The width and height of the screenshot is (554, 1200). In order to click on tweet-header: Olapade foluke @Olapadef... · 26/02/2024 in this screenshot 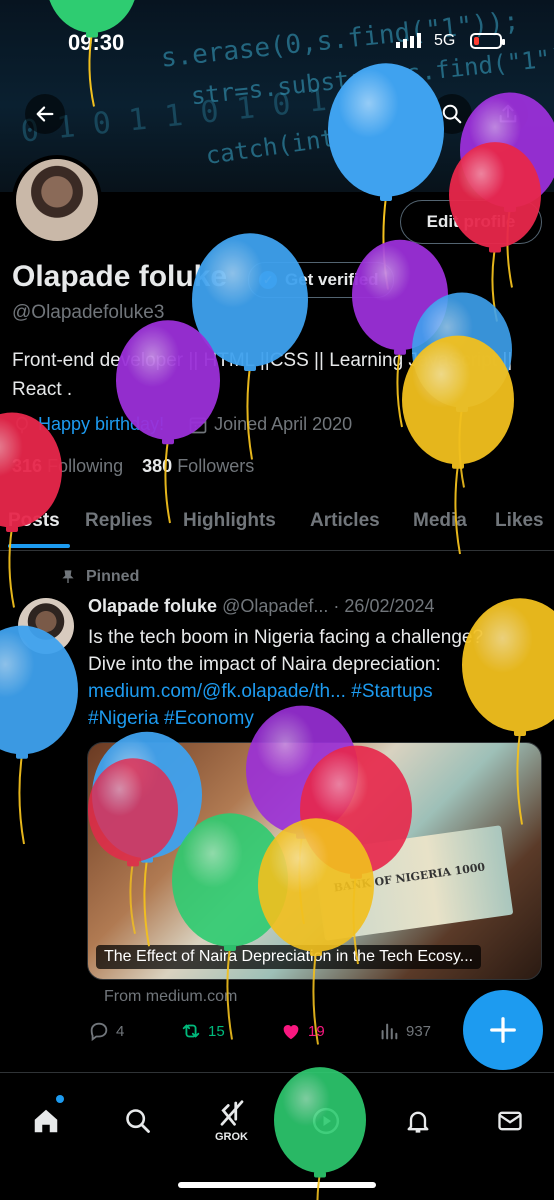, I will do `click(261, 606)`.